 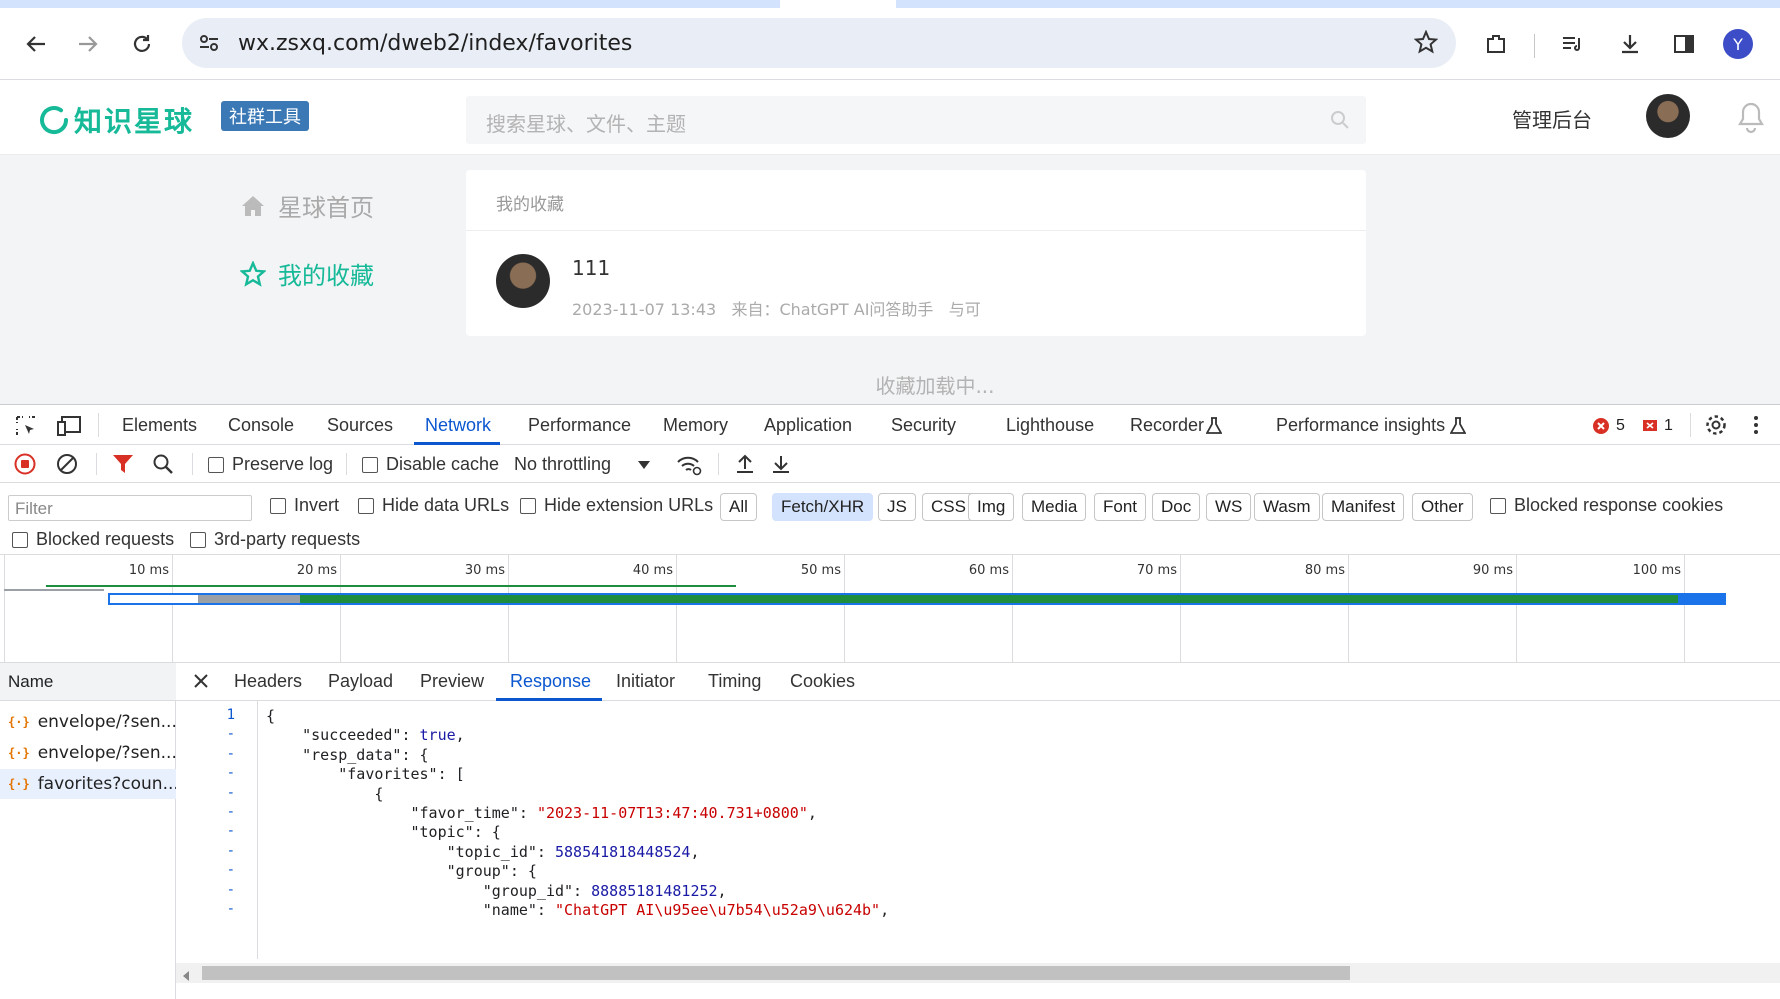 I want to click on tab-performance-insights: Performance insights, so click(x=1360, y=425).